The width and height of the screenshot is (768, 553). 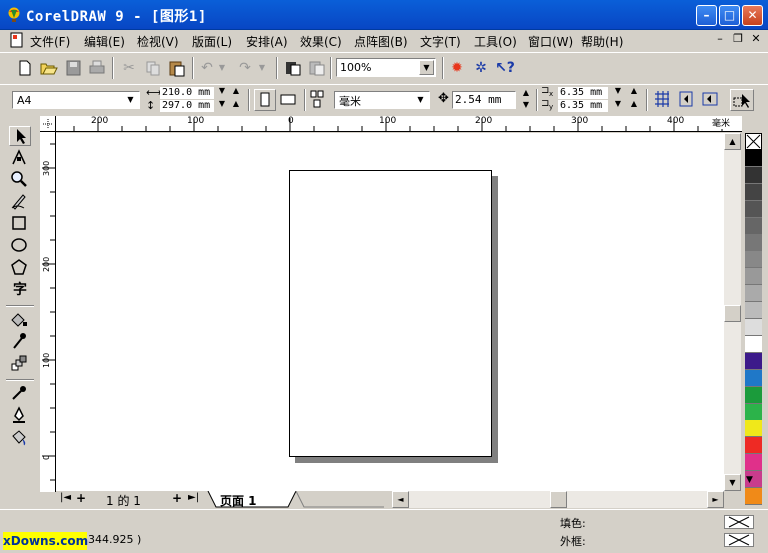 I want to click on width-spin-up-icon: ▲, so click(x=236, y=90).